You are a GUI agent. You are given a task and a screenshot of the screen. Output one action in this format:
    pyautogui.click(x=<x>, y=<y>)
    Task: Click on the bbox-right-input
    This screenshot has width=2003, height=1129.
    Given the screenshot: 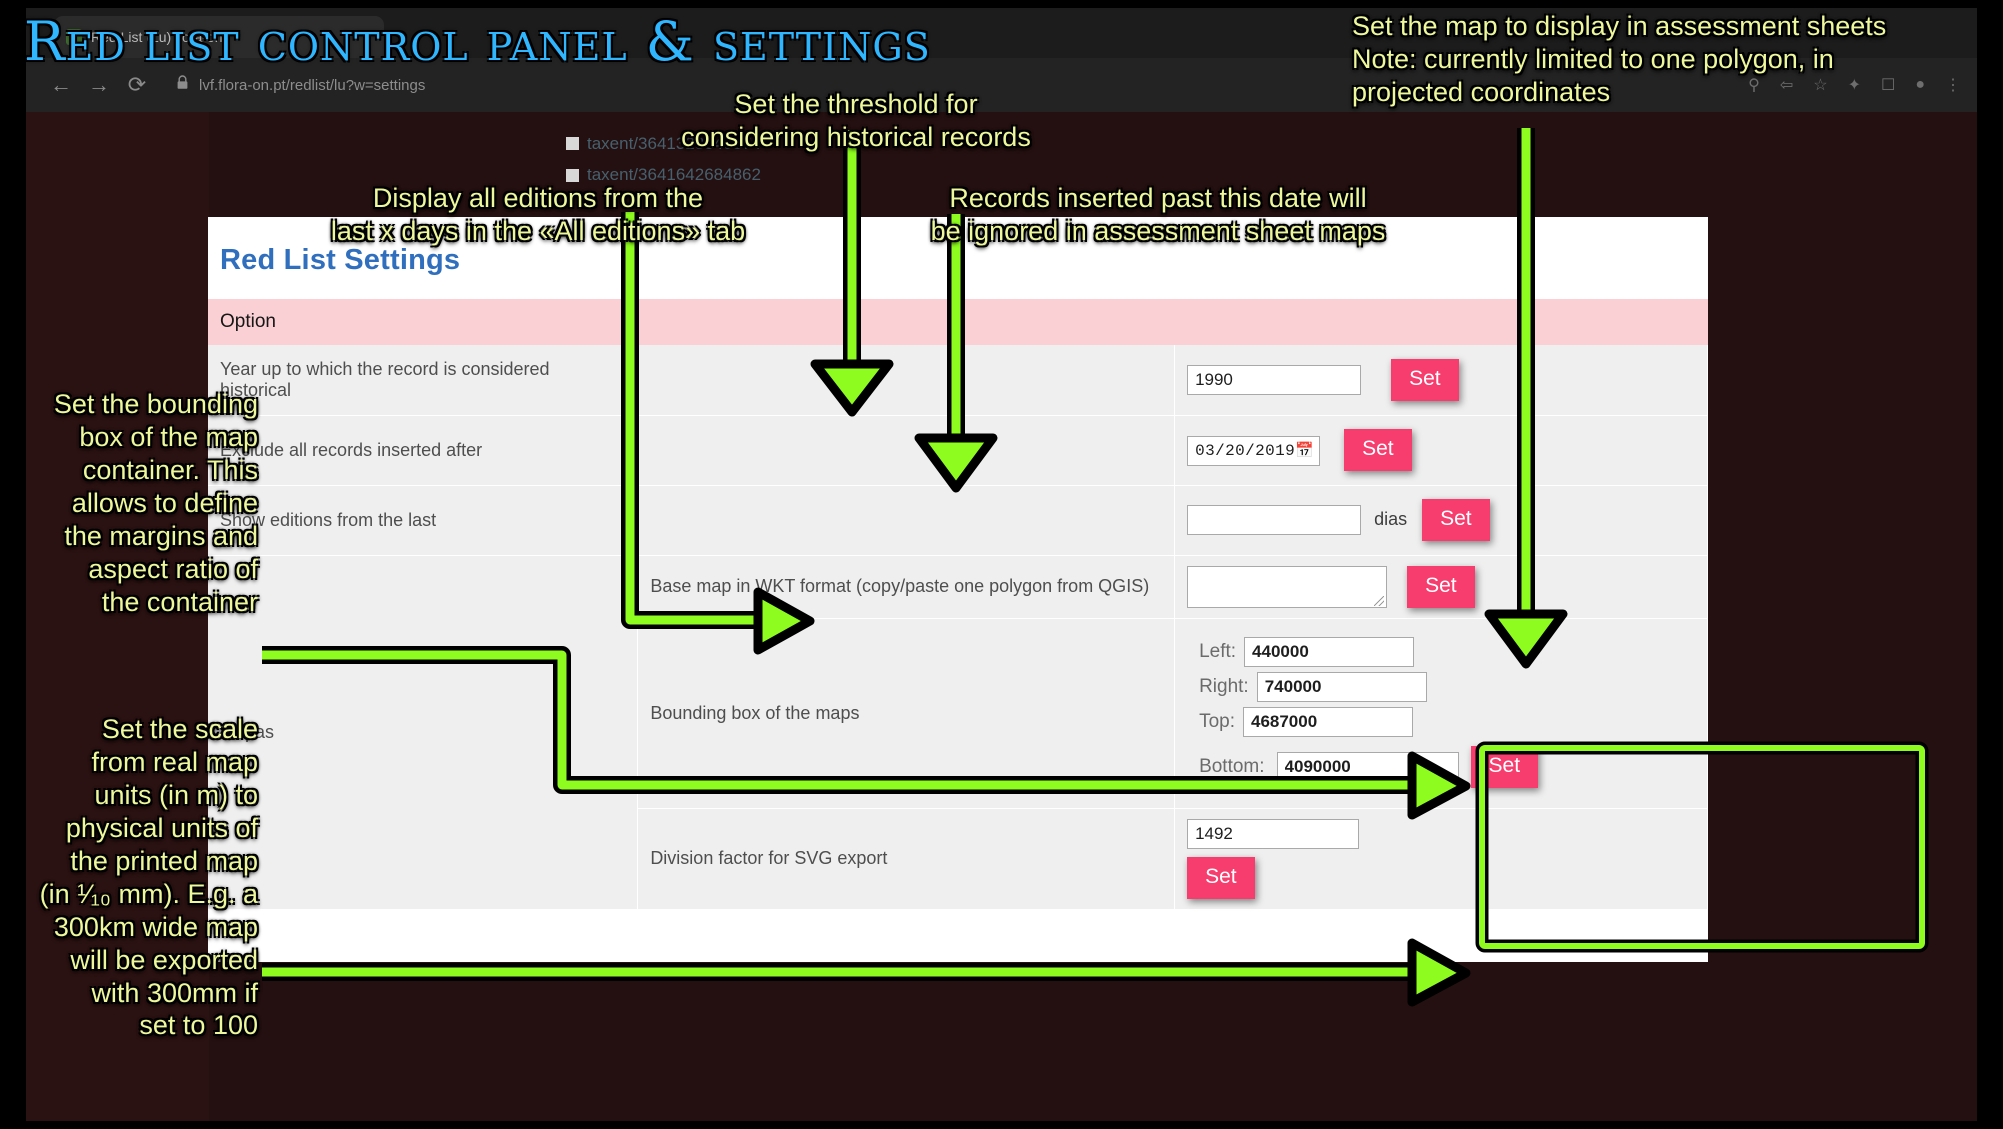 What is the action you would take?
    pyautogui.click(x=1341, y=686)
    